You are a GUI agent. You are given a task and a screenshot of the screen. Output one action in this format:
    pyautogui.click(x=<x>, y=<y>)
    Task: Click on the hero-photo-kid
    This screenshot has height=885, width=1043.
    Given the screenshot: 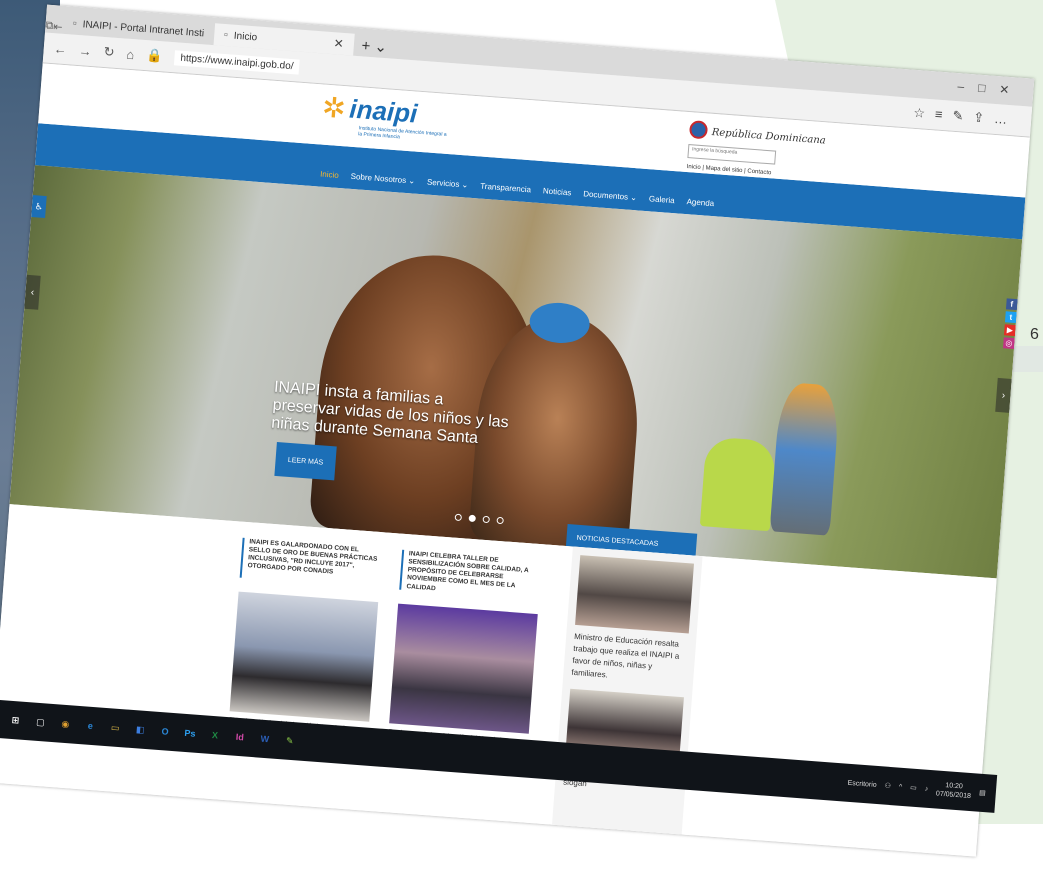 What is the action you would take?
    pyautogui.click(x=805, y=458)
    